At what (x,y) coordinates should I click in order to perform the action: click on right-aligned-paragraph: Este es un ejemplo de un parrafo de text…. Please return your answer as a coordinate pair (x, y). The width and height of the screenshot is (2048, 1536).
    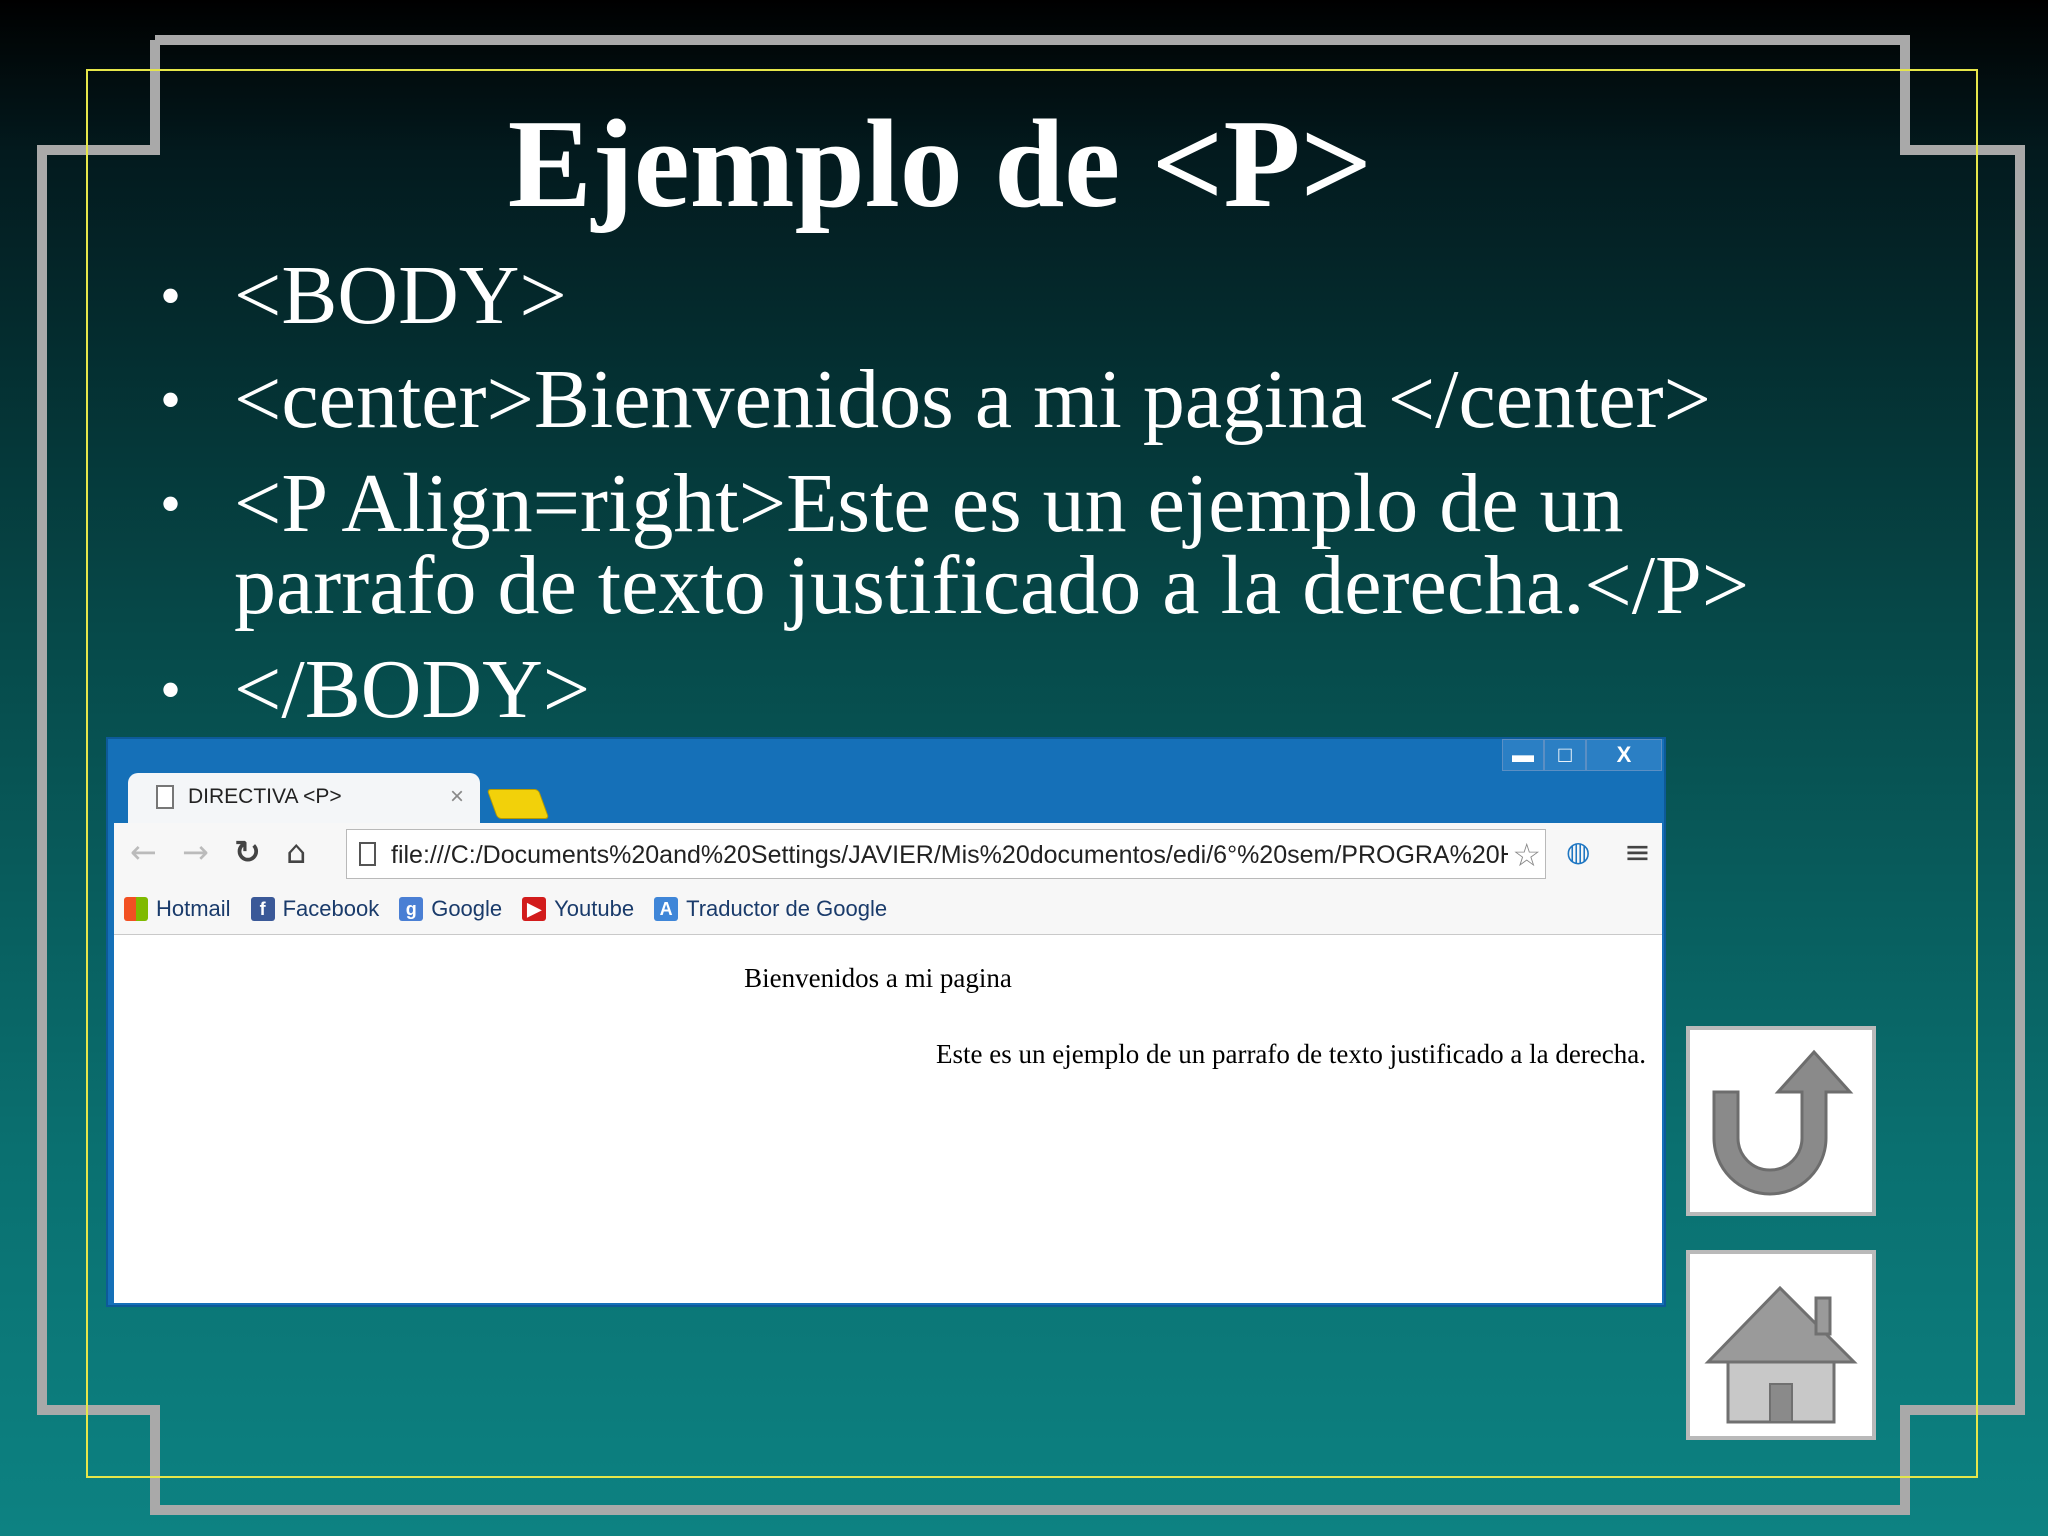
    Looking at the image, I should click on (1291, 1054).